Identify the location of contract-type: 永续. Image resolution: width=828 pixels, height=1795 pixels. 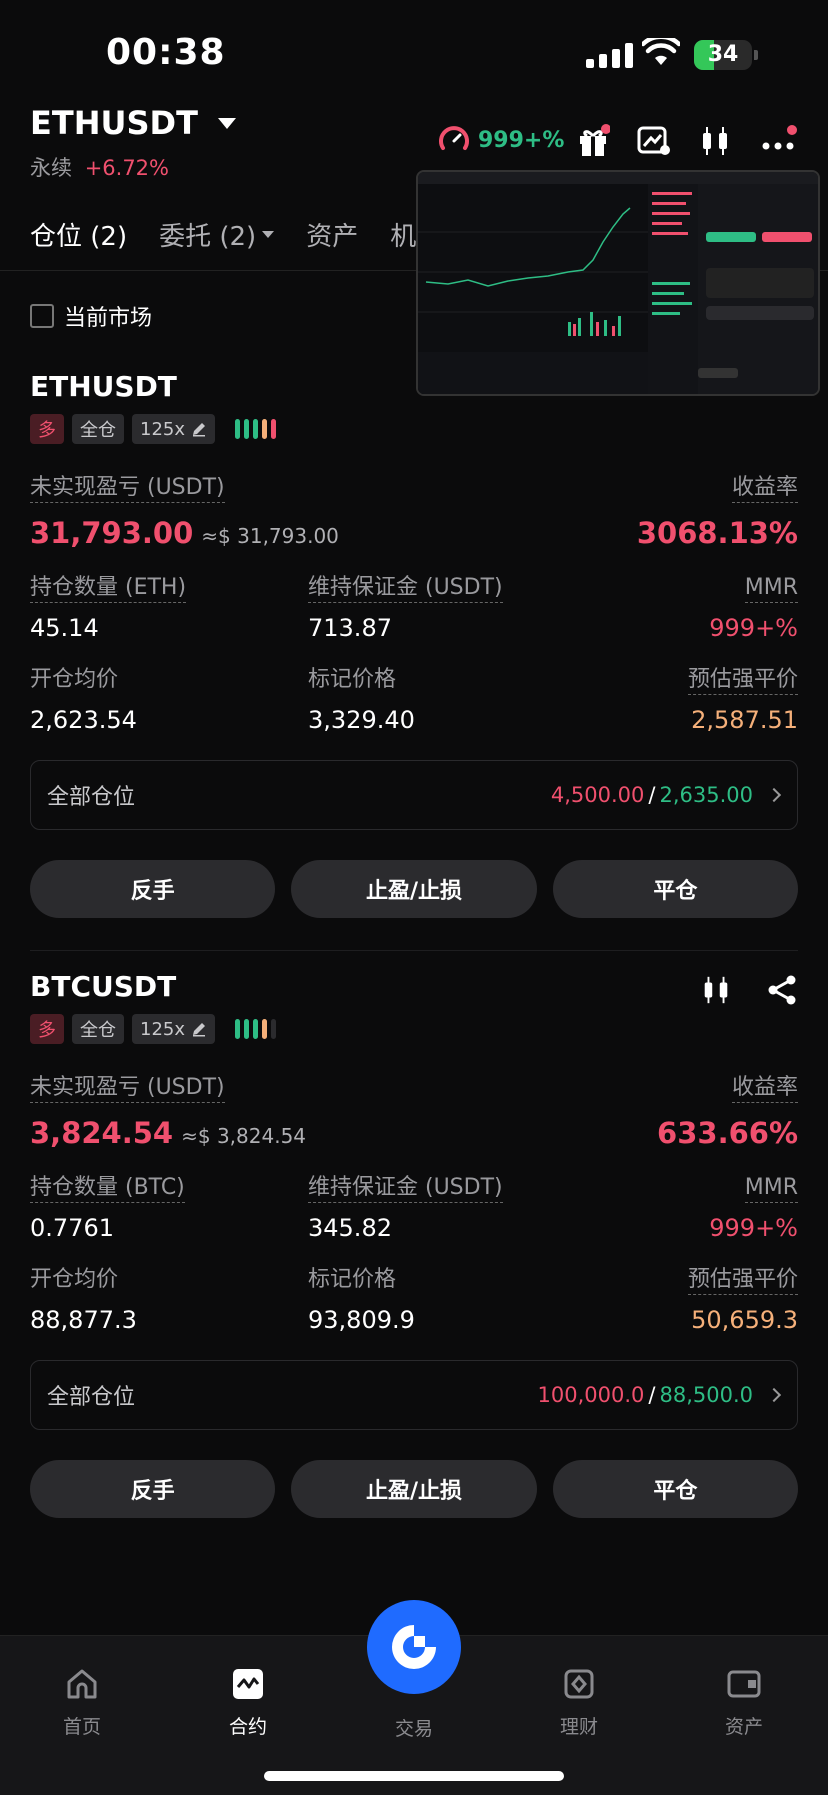
(51, 168).